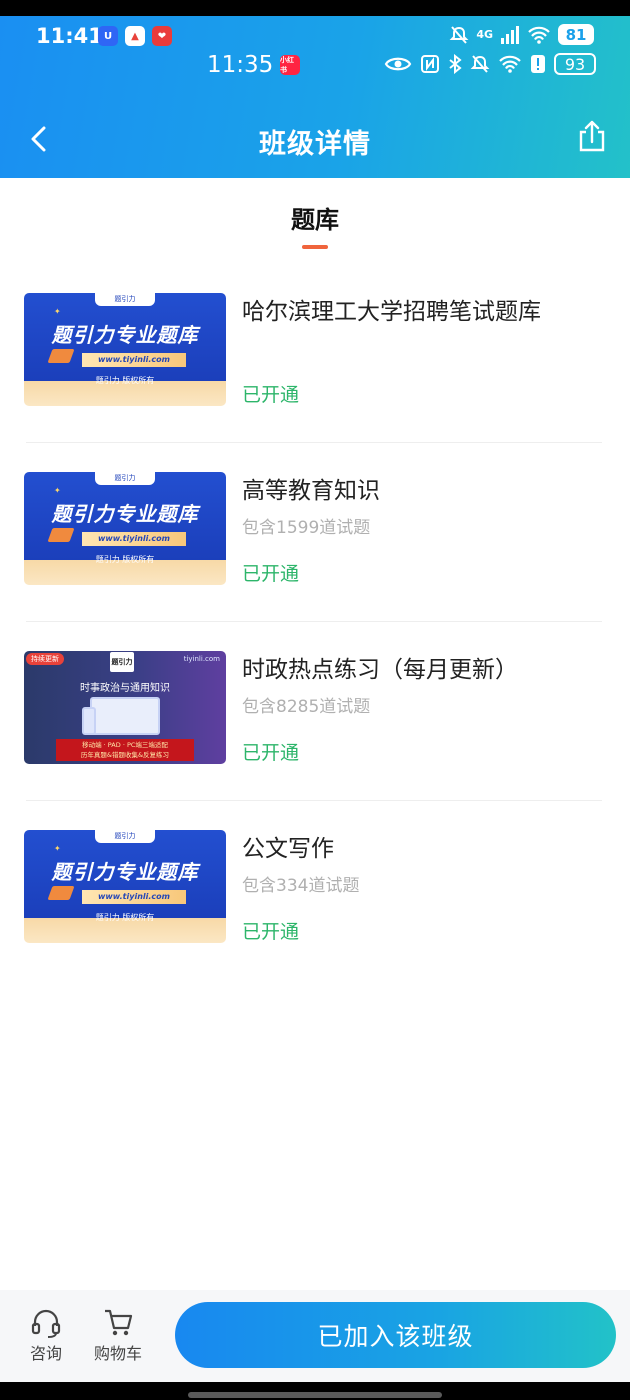  What do you see at coordinates (119, 1322) in the screenshot?
I see `cart-icon` at bounding box center [119, 1322].